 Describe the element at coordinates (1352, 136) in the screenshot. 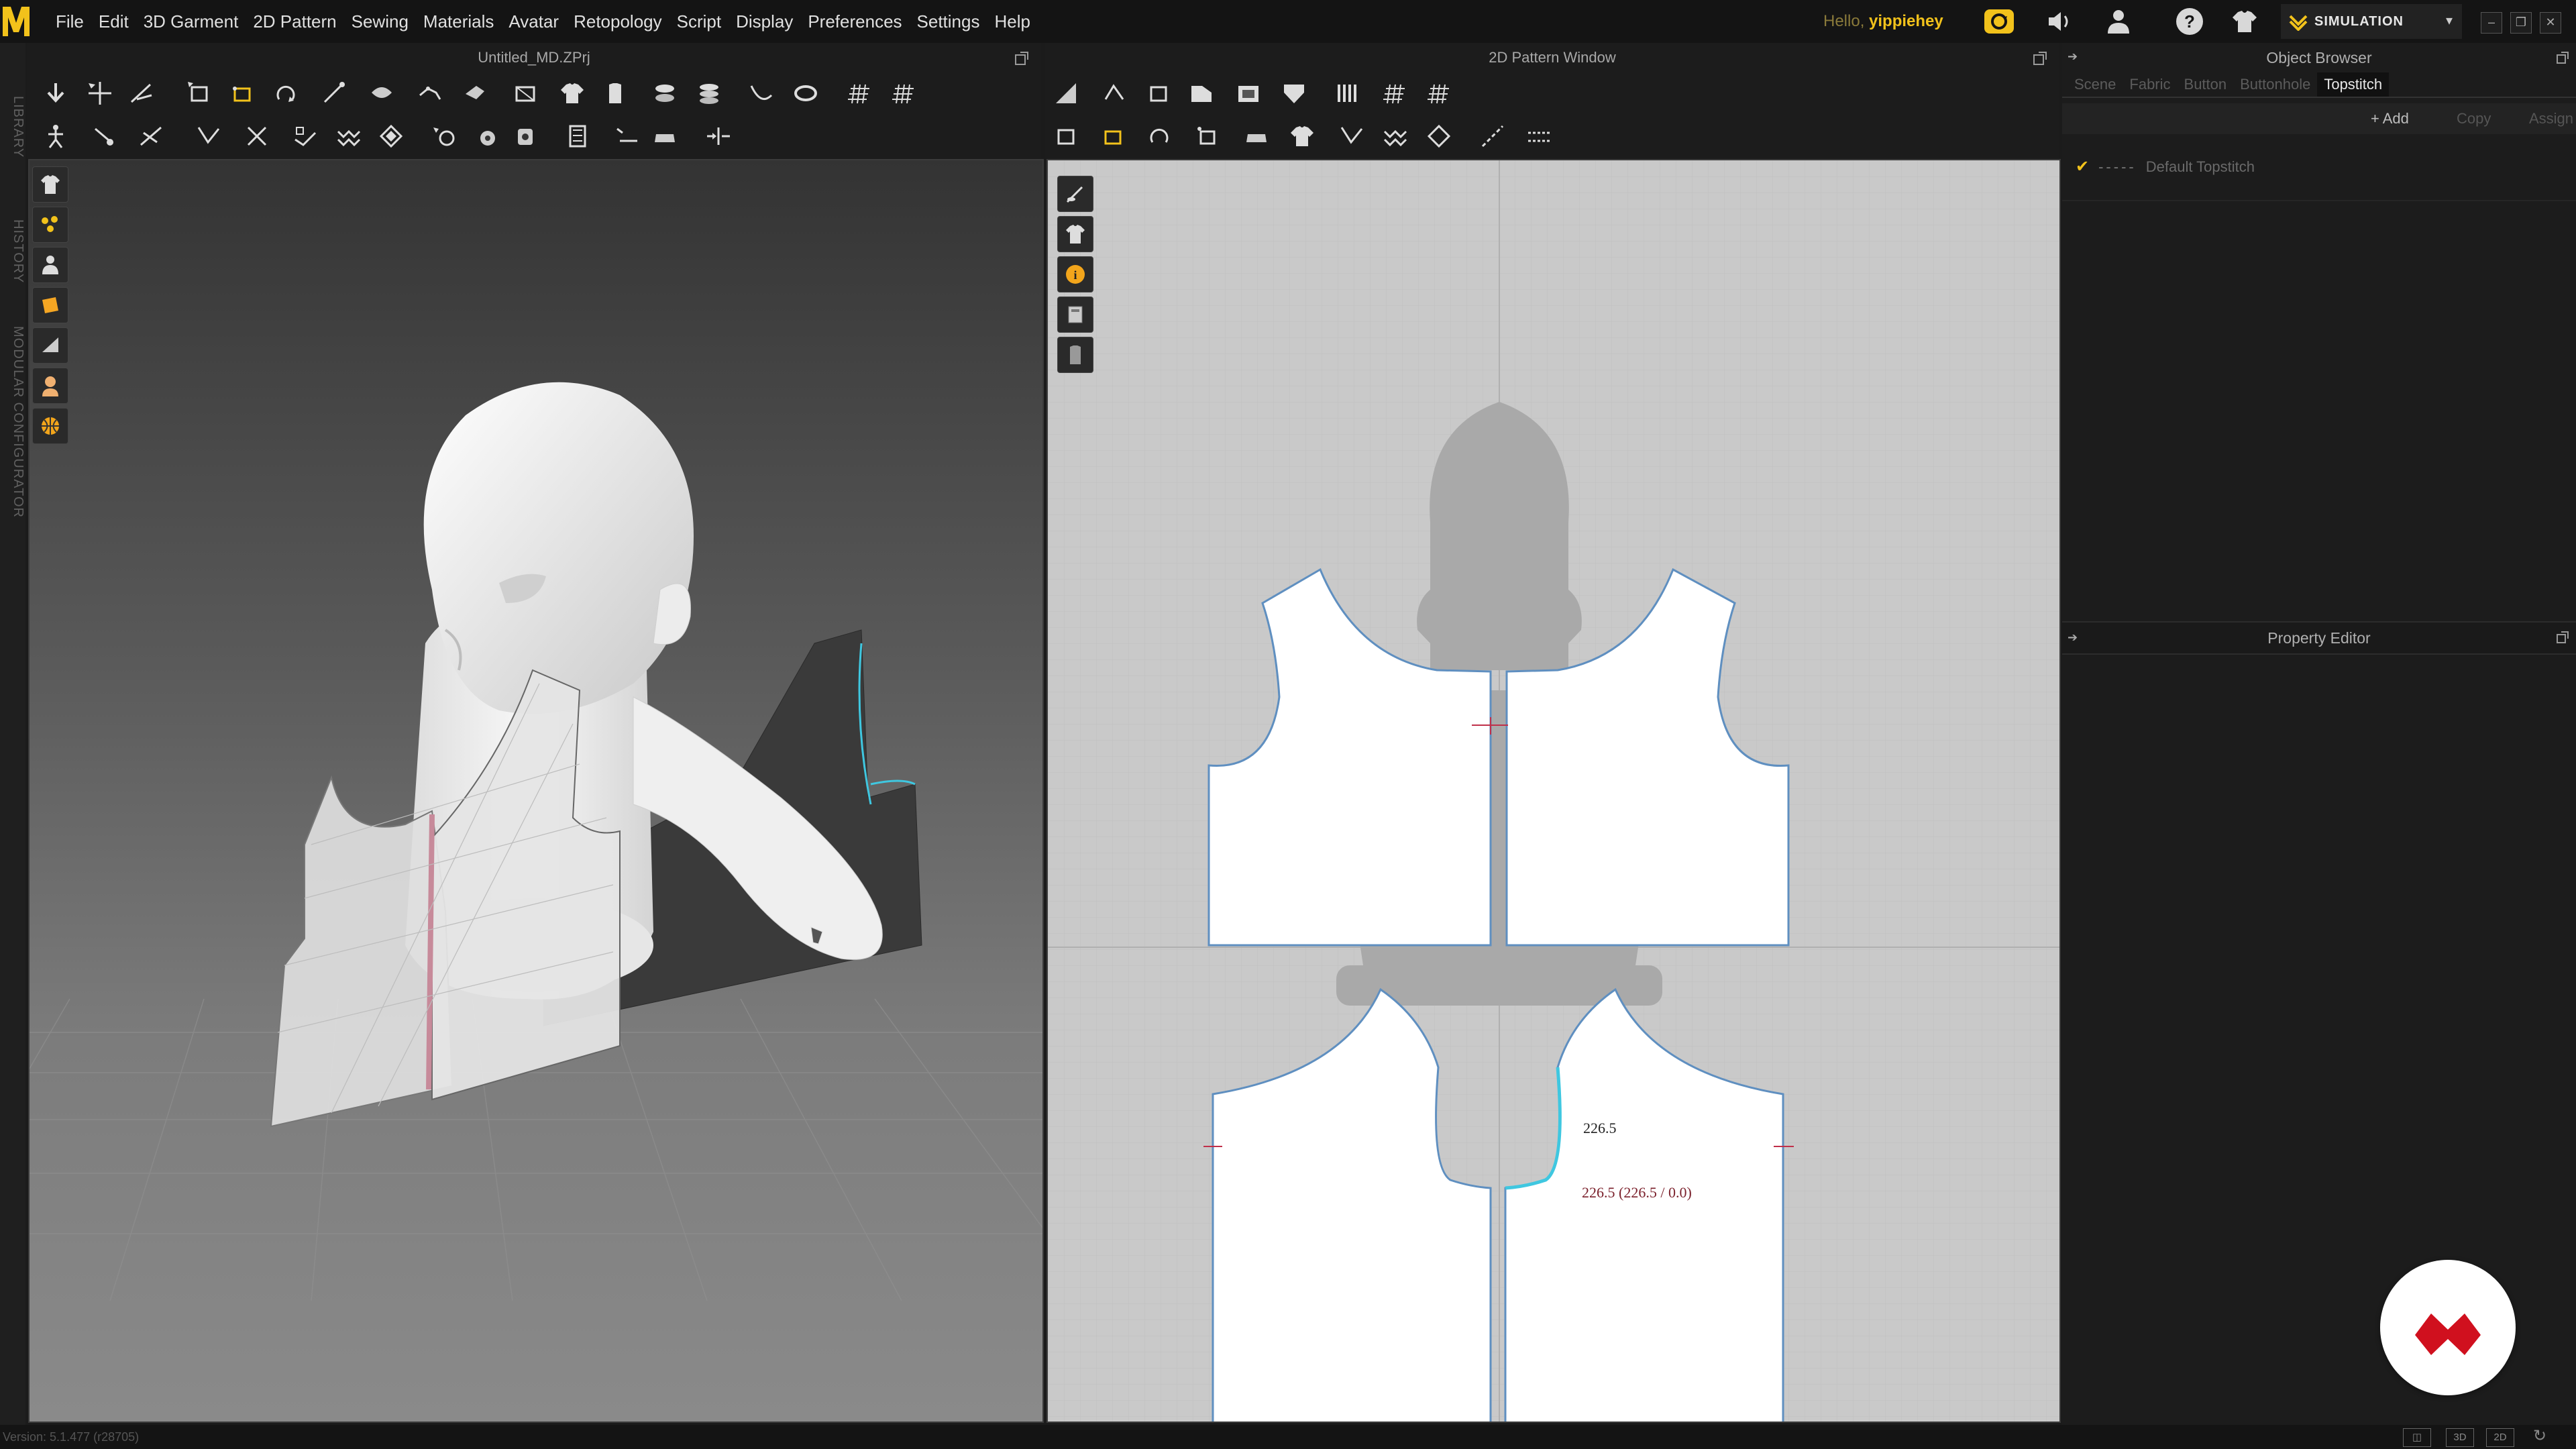

I see `segment-sewing-2d-icon` at that location.